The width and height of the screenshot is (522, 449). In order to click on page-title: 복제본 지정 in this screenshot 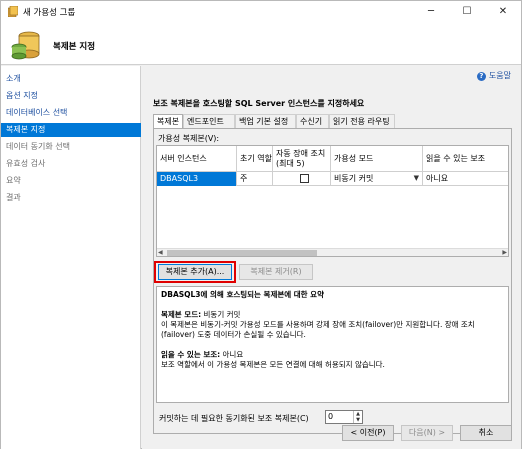, I will do `click(74, 47)`.